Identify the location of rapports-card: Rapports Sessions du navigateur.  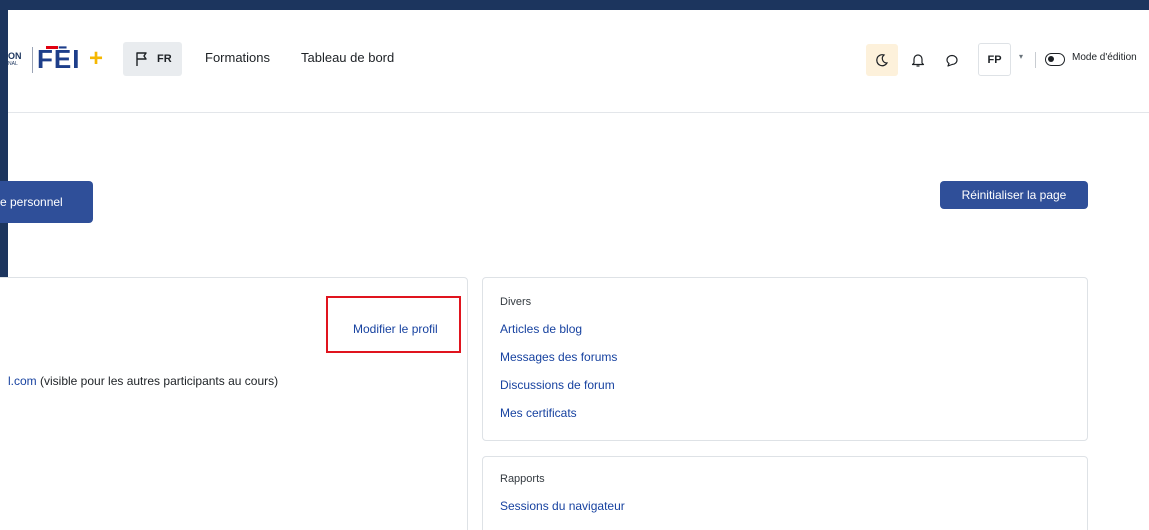
(785, 493).